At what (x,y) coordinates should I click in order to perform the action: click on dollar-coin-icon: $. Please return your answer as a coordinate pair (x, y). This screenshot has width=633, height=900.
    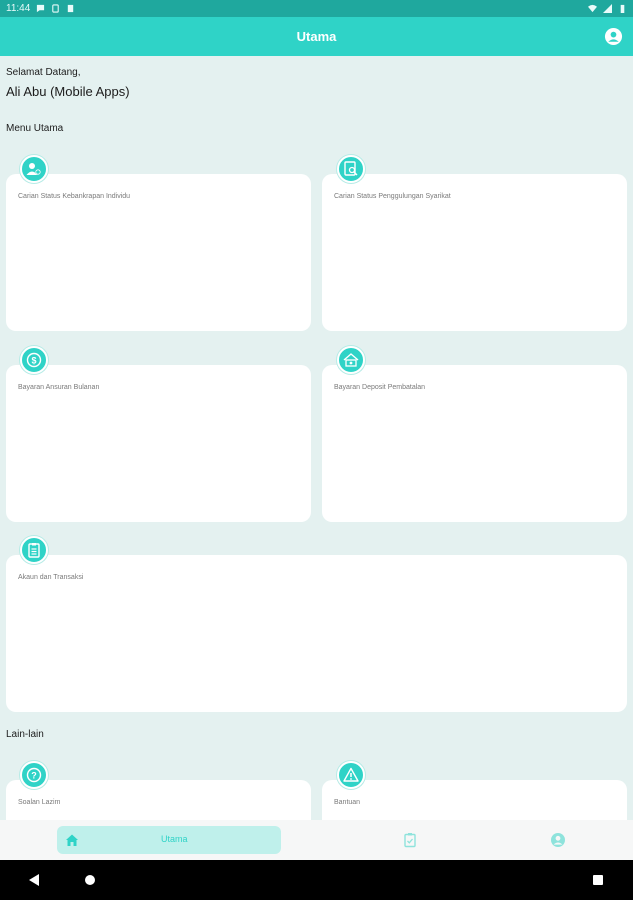
    Looking at the image, I should click on (34, 360).